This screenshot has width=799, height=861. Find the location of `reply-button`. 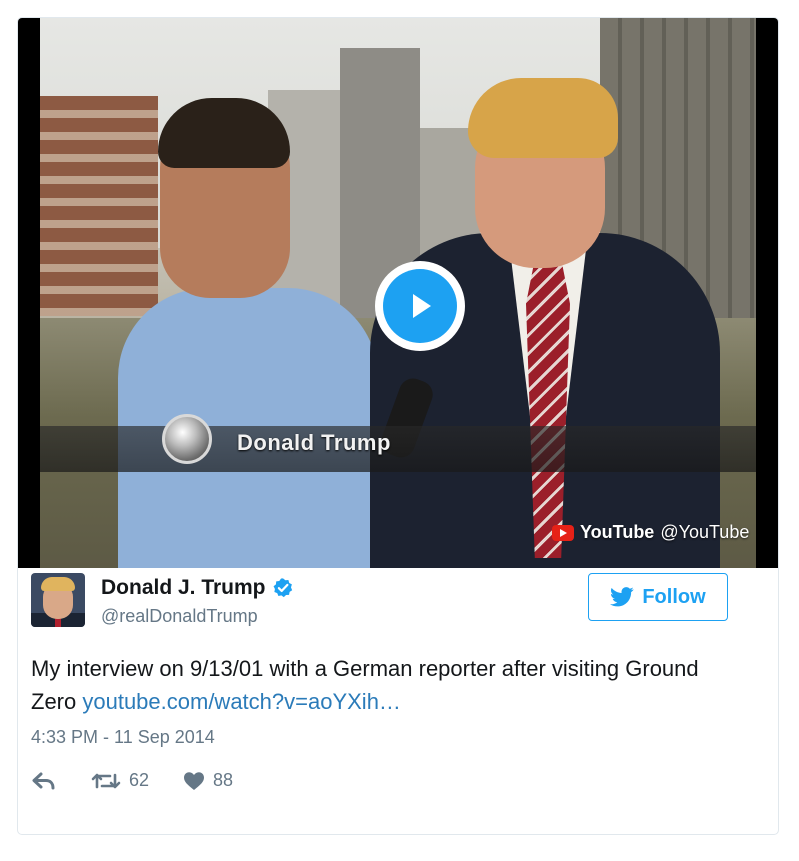

reply-button is located at coordinates (44, 781).